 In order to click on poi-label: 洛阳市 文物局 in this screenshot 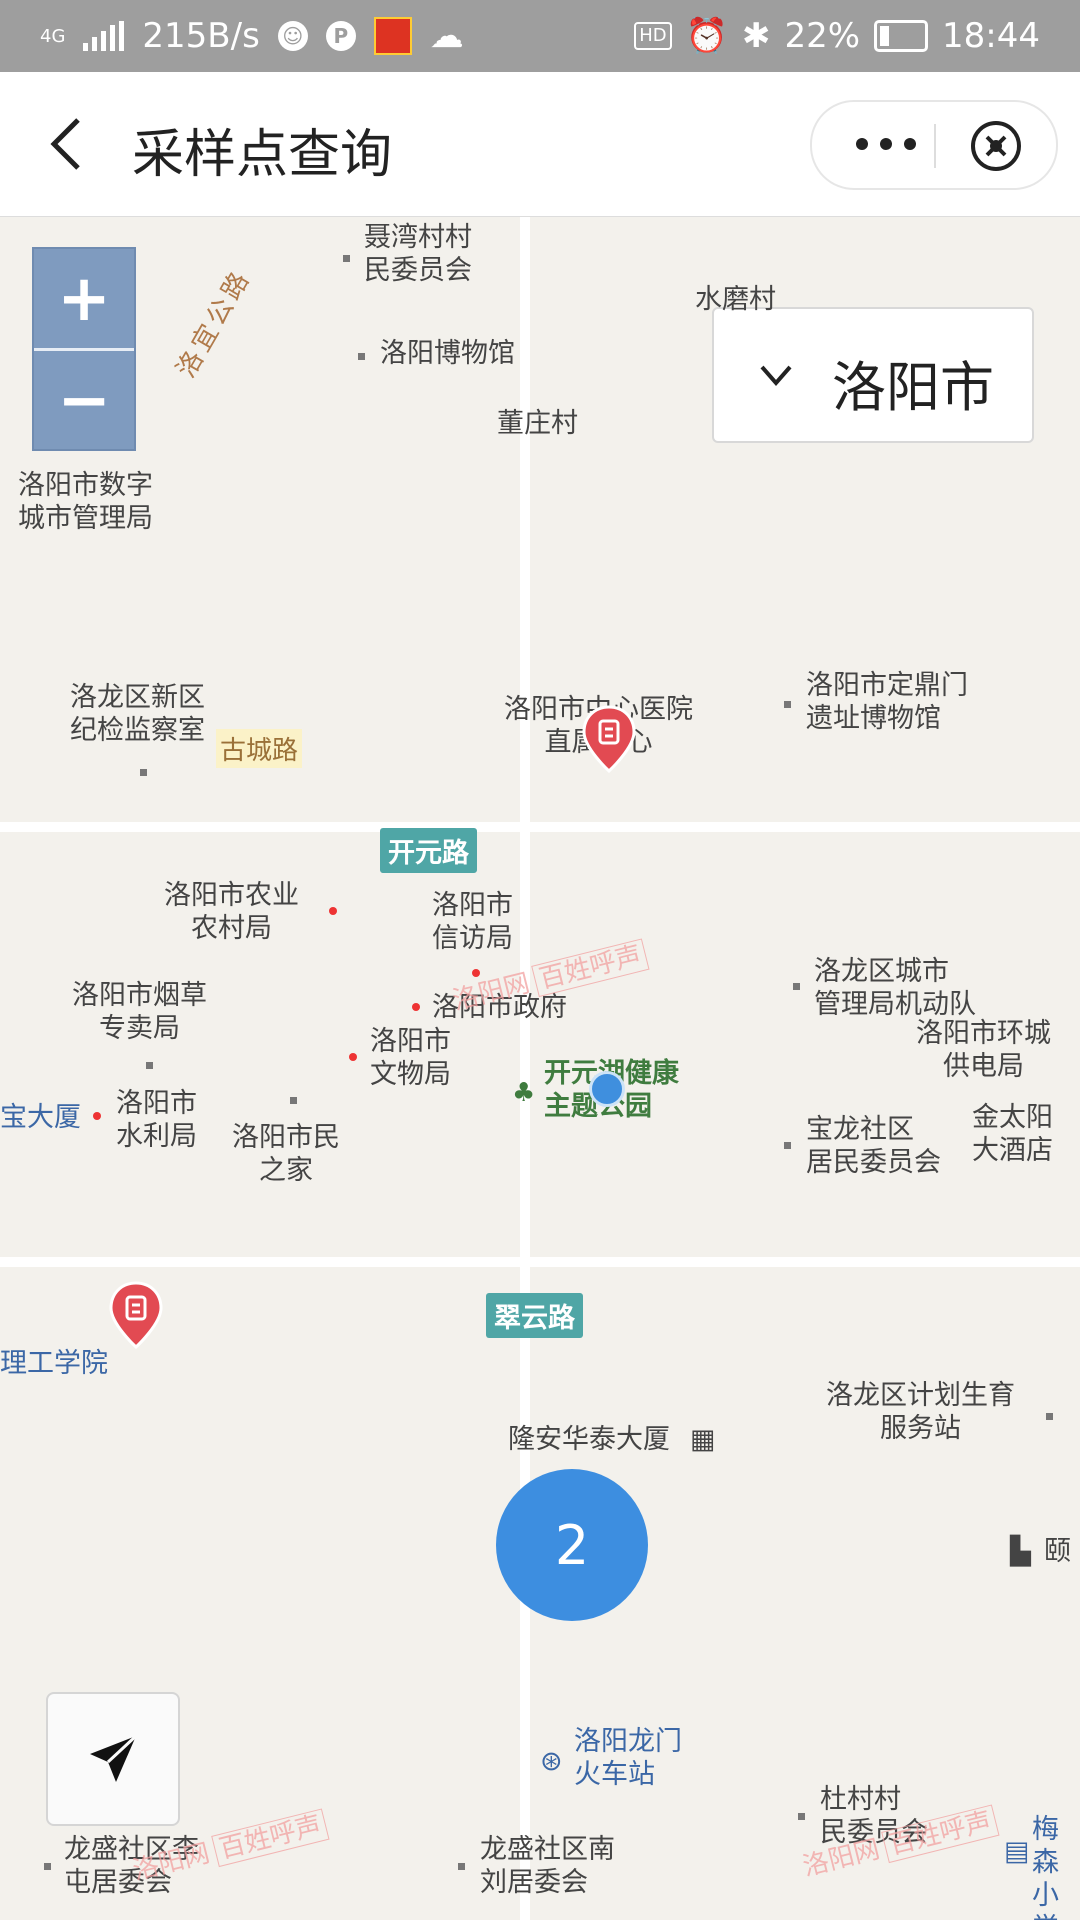, I will do `click(410, 1058)`.